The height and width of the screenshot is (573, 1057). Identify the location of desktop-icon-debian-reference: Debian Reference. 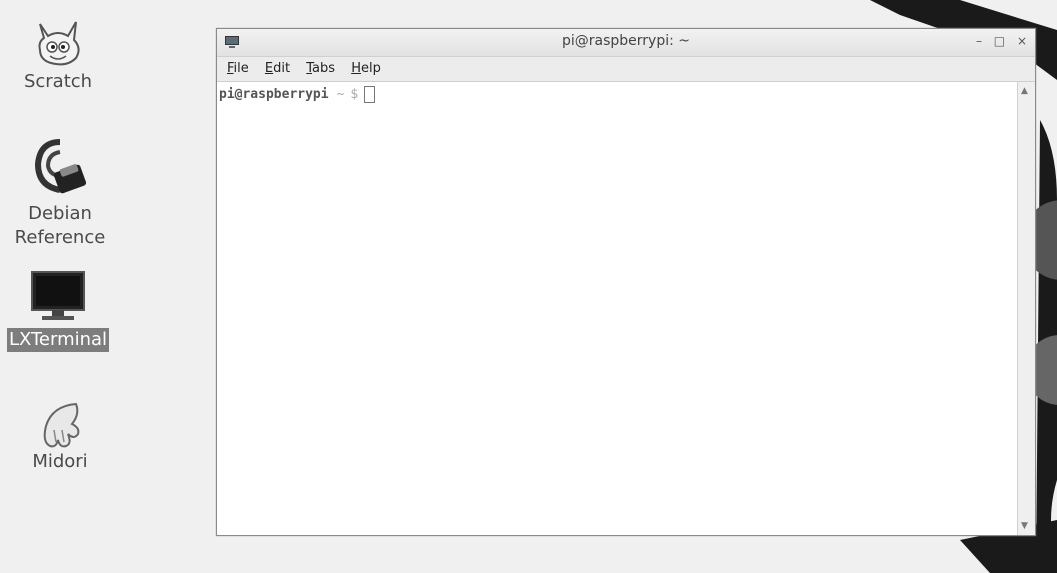
(60, 193).